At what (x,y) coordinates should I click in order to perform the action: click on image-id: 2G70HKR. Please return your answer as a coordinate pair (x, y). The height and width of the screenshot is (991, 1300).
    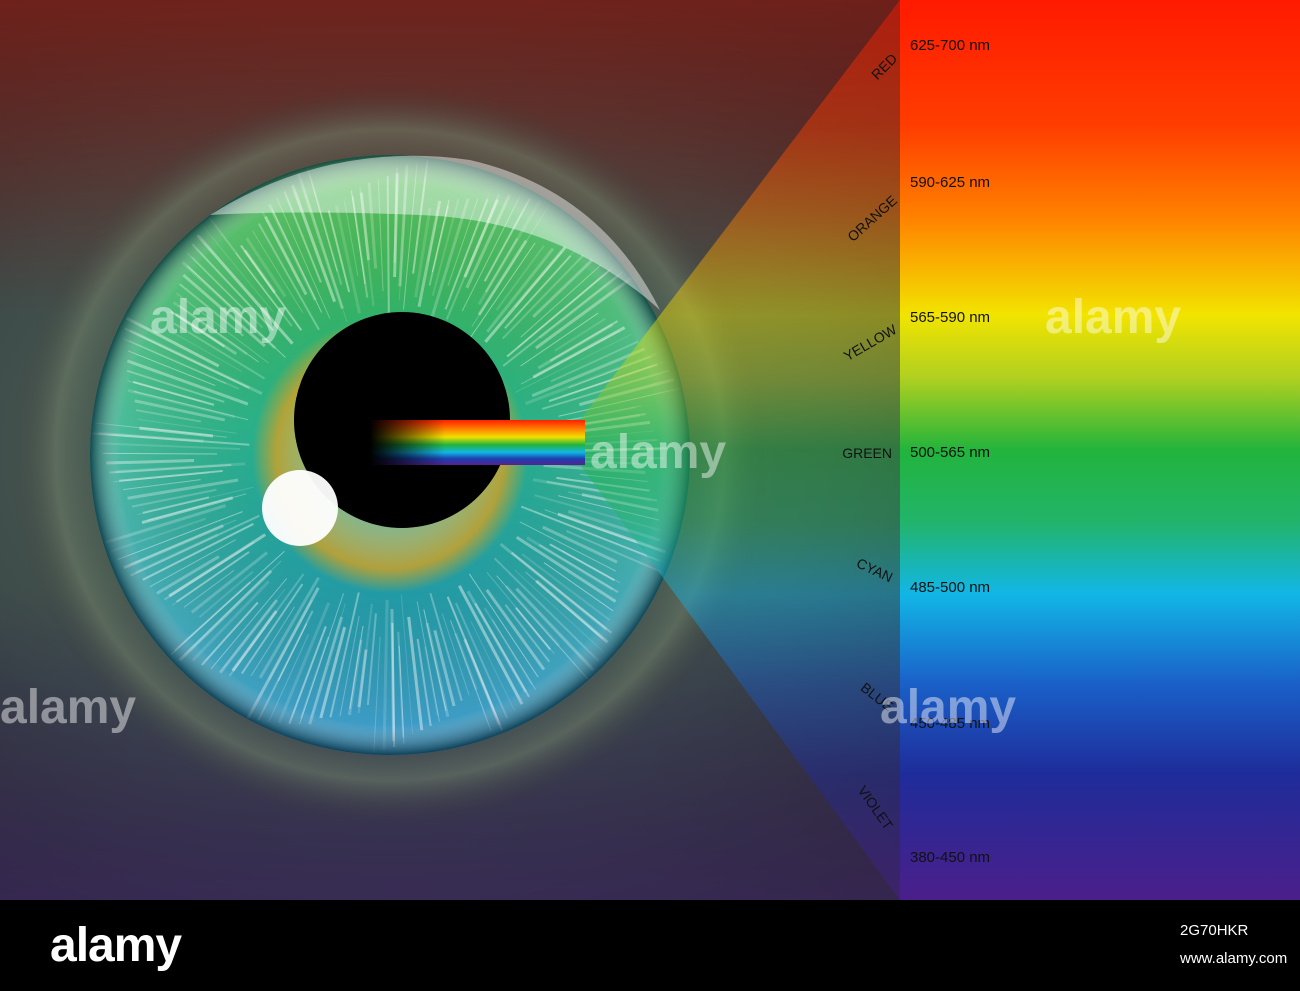
    Looking at the image, I should click on (1214, 930).